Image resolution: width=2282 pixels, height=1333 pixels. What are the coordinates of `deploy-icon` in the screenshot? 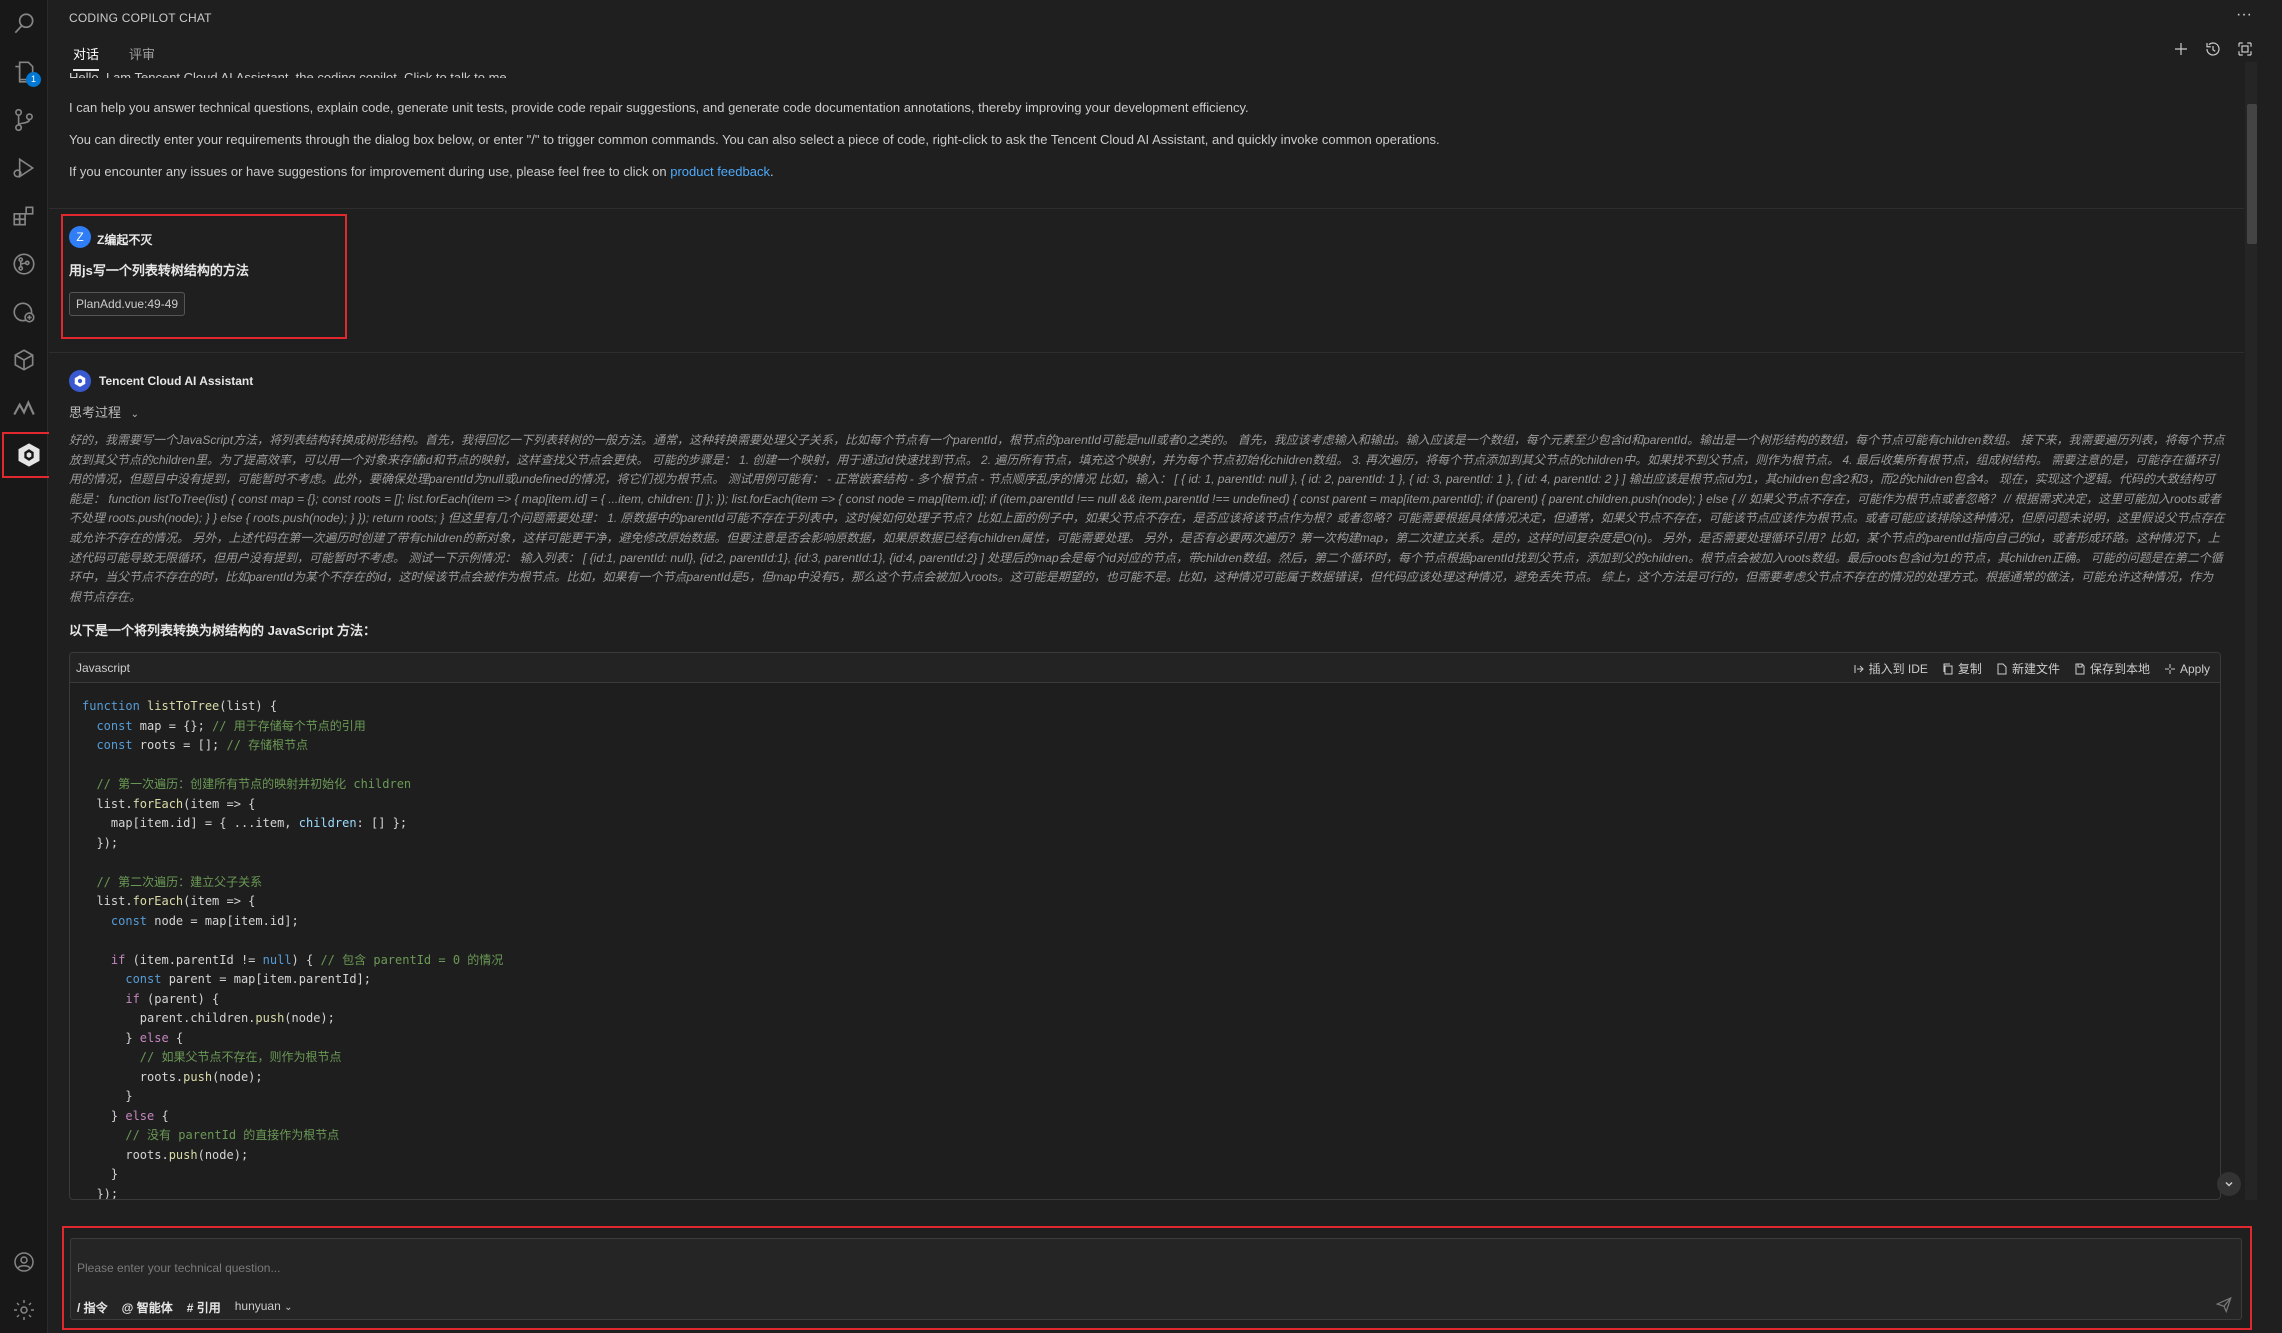 It's located at (24, 408).